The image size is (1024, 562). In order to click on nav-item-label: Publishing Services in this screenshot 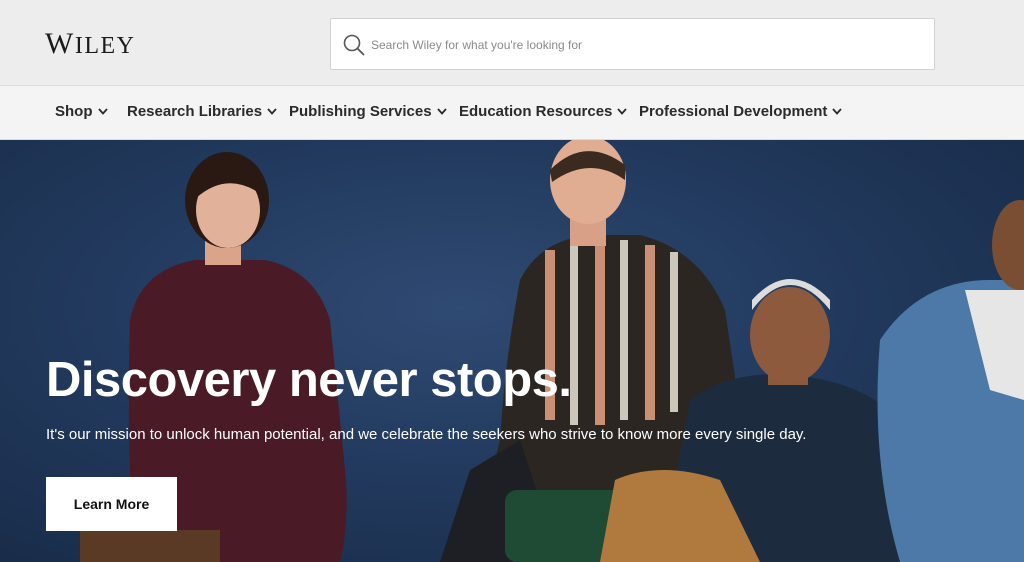, I will do `click(360, 111)`.